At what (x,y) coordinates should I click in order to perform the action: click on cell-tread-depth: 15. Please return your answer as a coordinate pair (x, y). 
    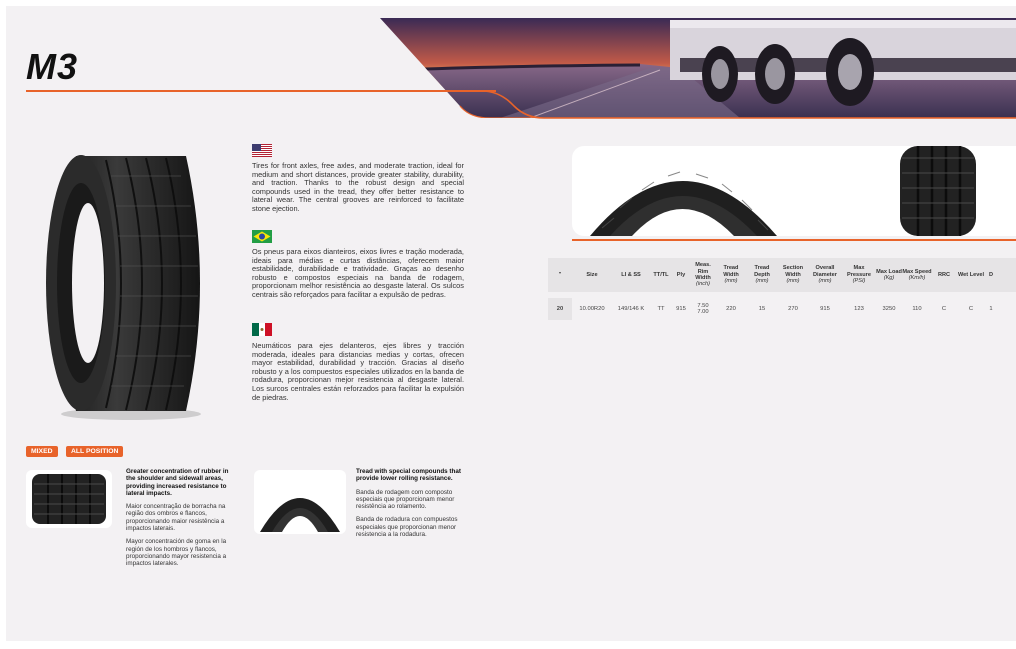
    Looking at the image, I should click on (762, 308).